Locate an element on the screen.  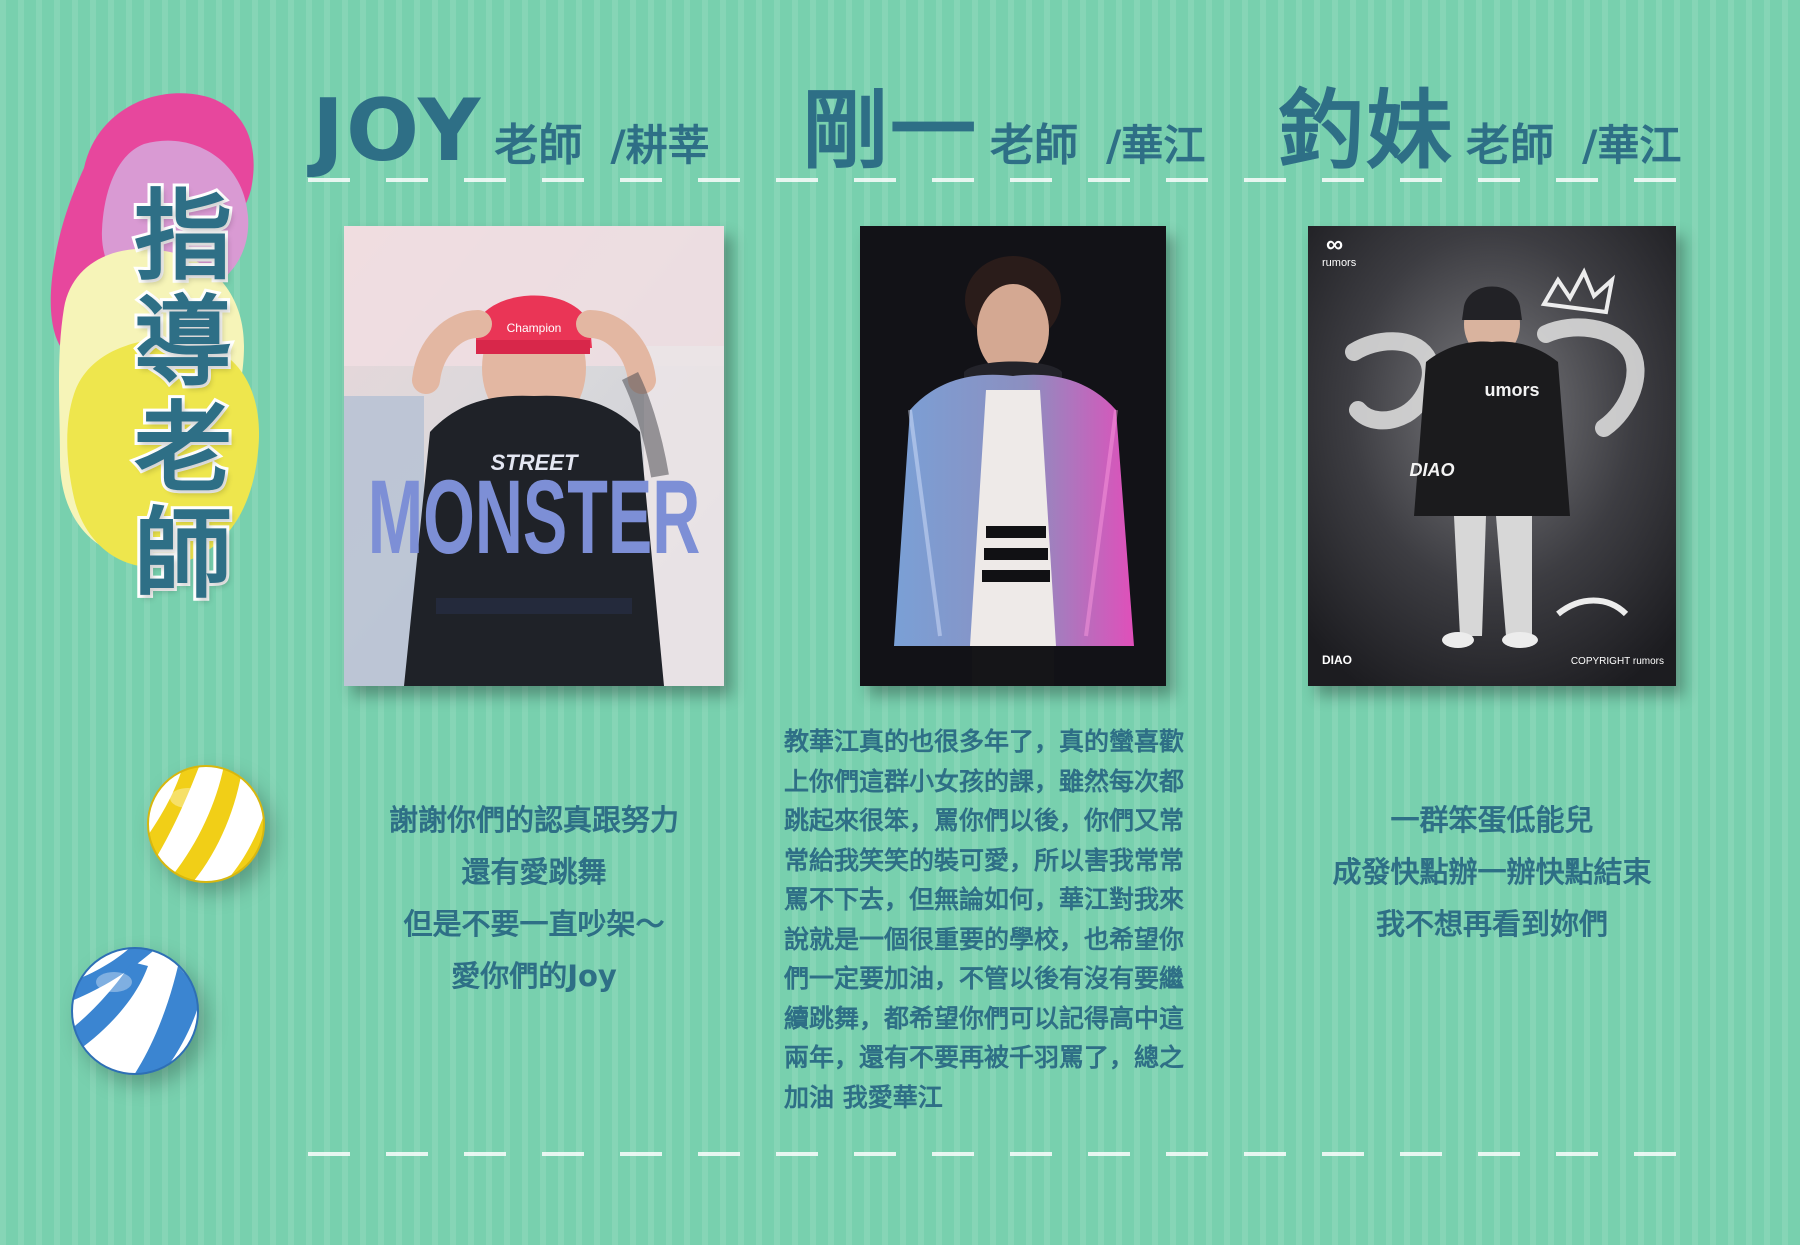
title-char: 師 is located at coordinates (183, 555).